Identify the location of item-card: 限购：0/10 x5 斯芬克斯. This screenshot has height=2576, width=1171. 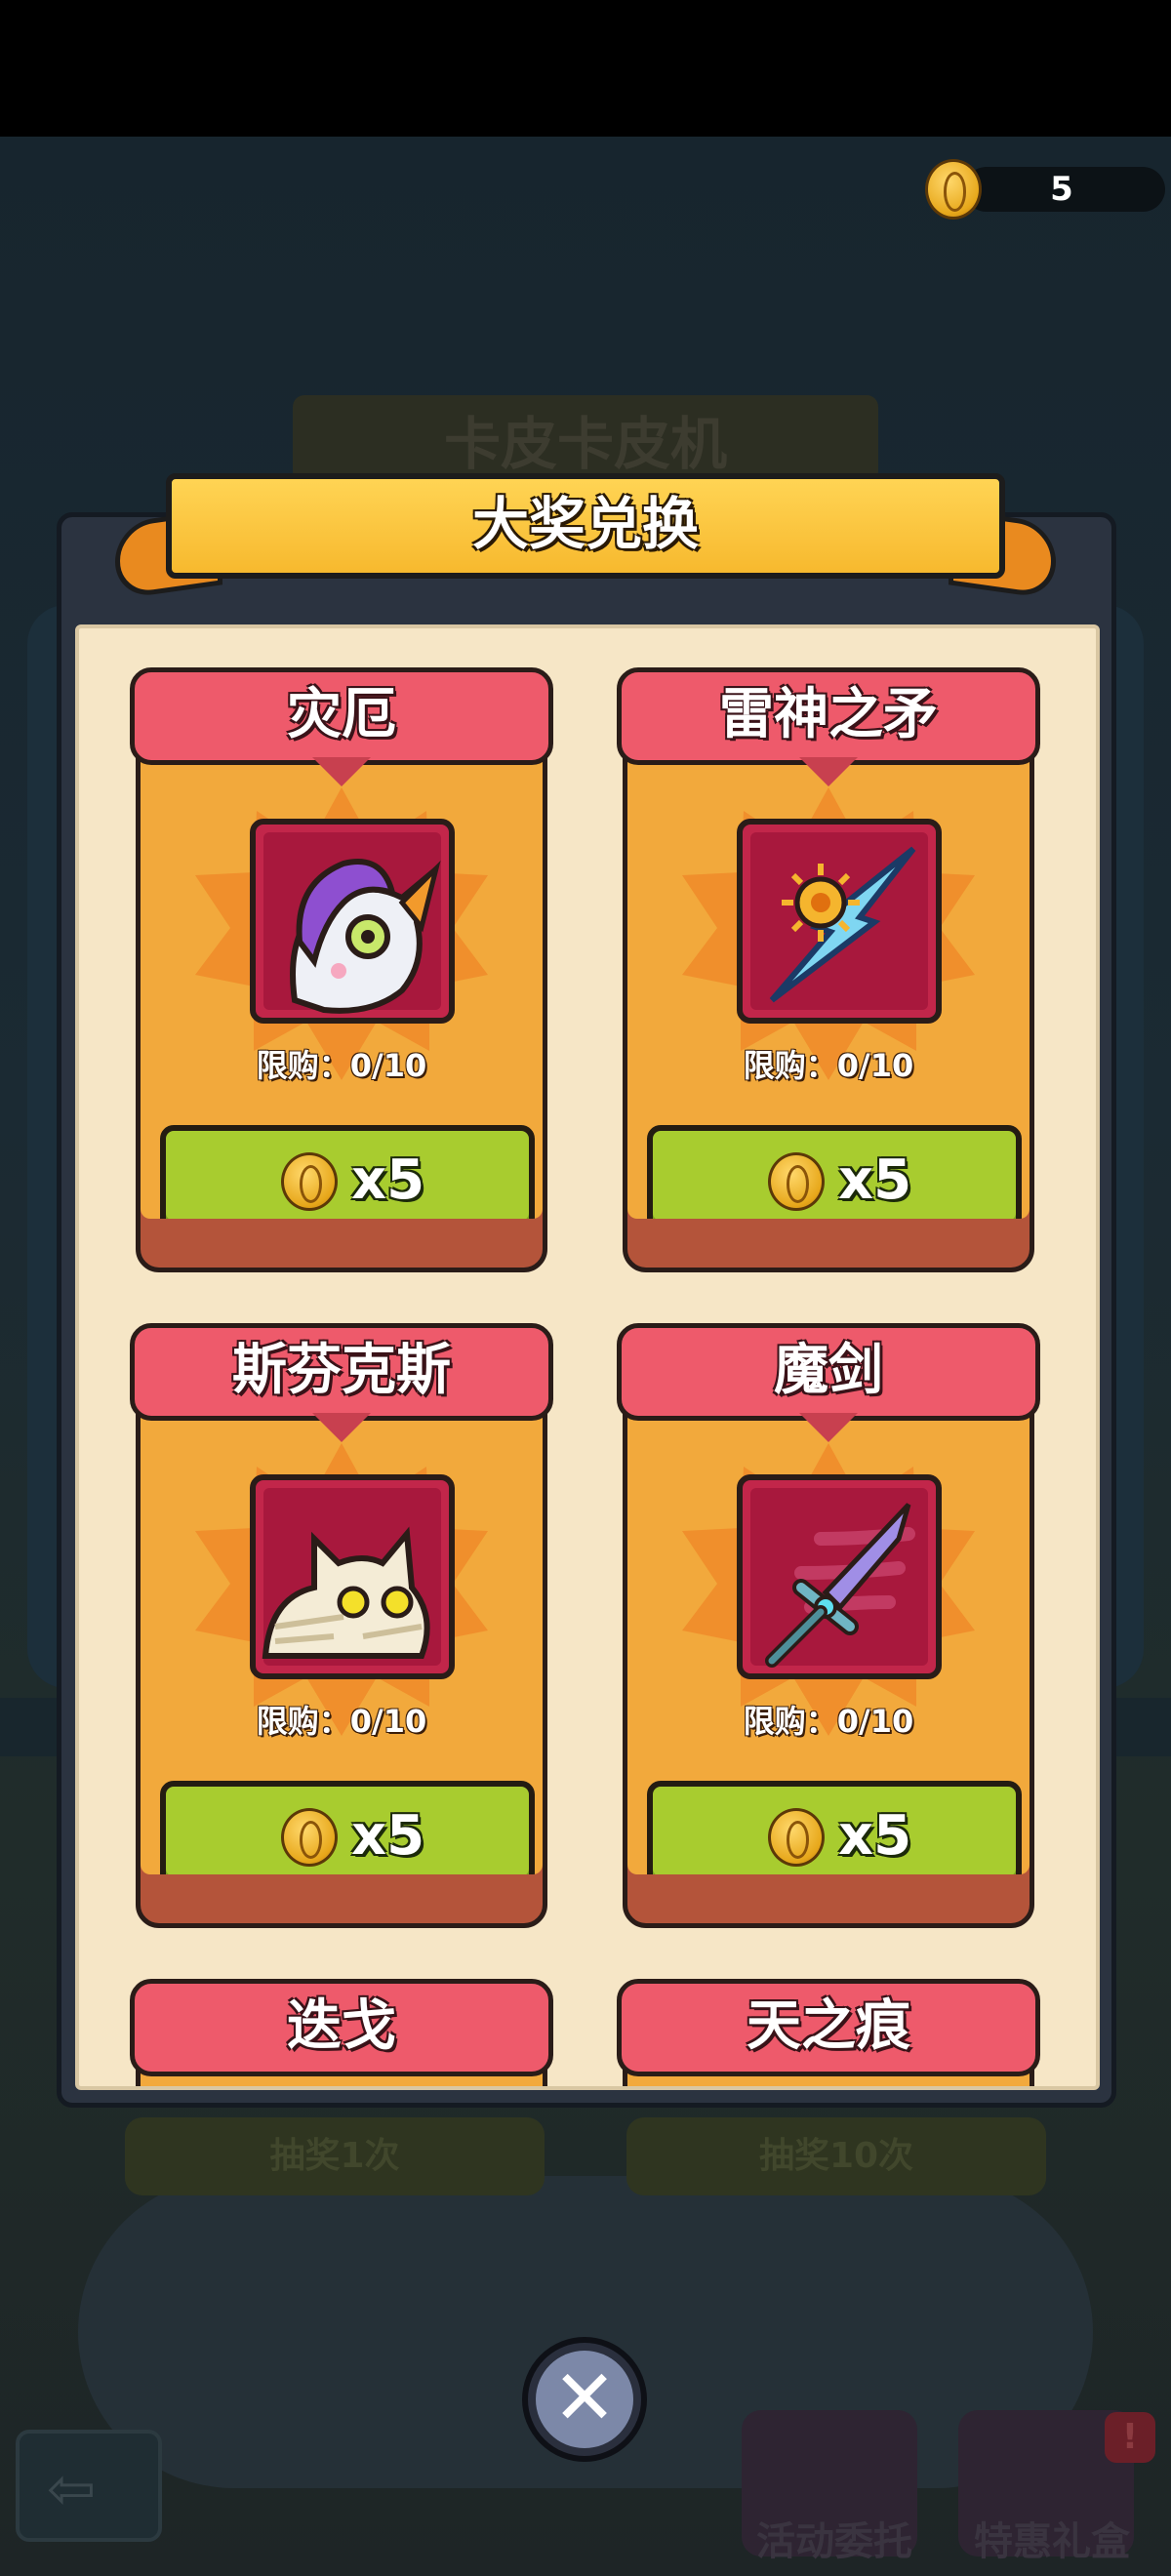
(341, 1625).